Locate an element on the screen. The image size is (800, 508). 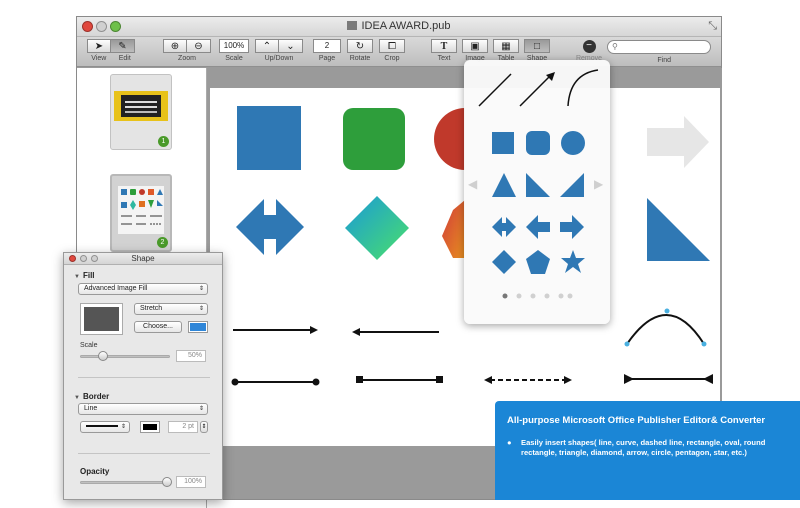
line-style-preview is located at coordinates (102, 426).